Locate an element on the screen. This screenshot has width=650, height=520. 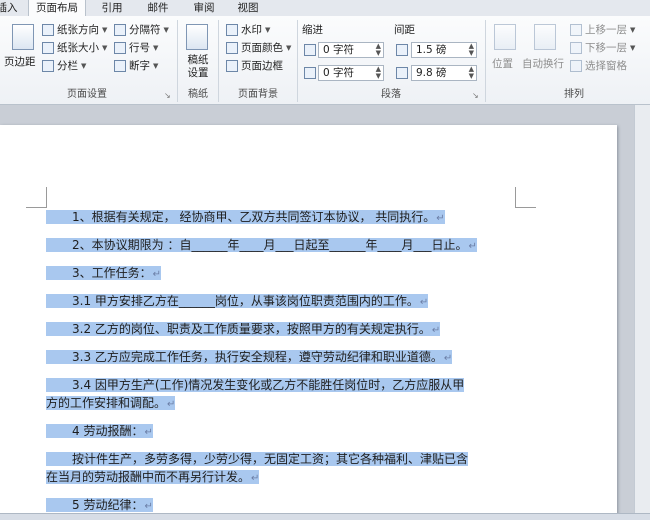
bring-forward-button: 上移一层 ▼ is located at coordinates (602, 29).